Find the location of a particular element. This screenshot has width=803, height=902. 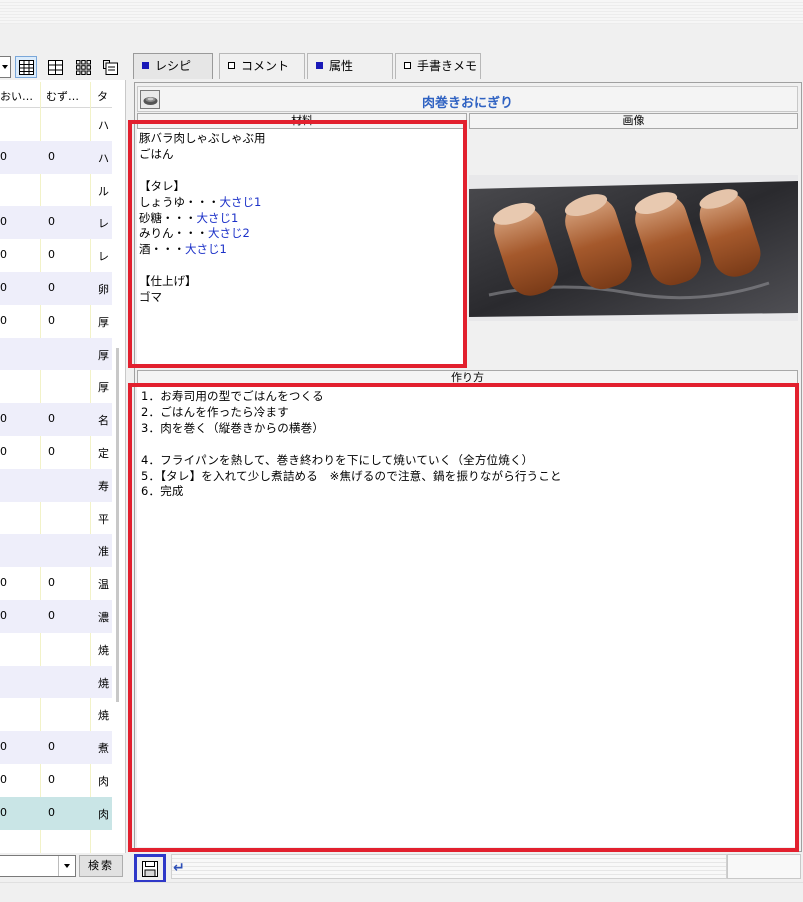

thumbnail-view-button is located at coordinates (83, 67).